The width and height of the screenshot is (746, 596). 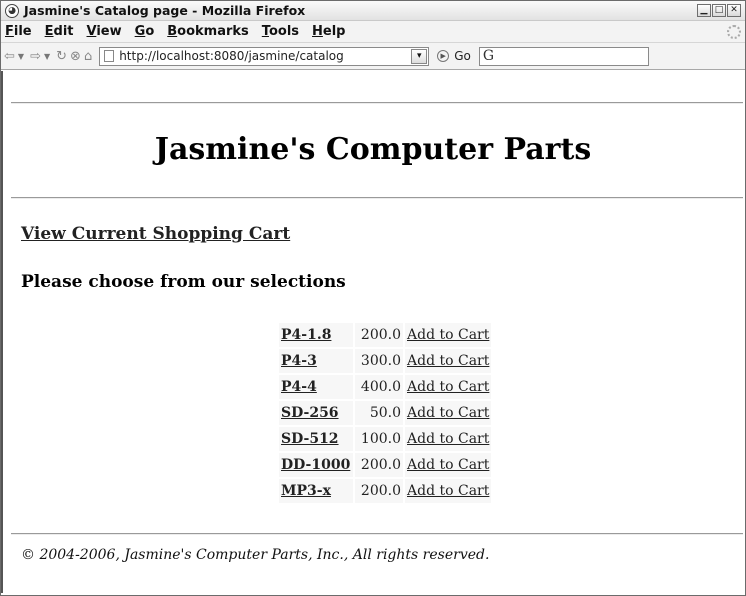 What do you see at coordinates (18, 31) in the screenshot?
I see `menu-file: File` at bounding box center [18, 31].